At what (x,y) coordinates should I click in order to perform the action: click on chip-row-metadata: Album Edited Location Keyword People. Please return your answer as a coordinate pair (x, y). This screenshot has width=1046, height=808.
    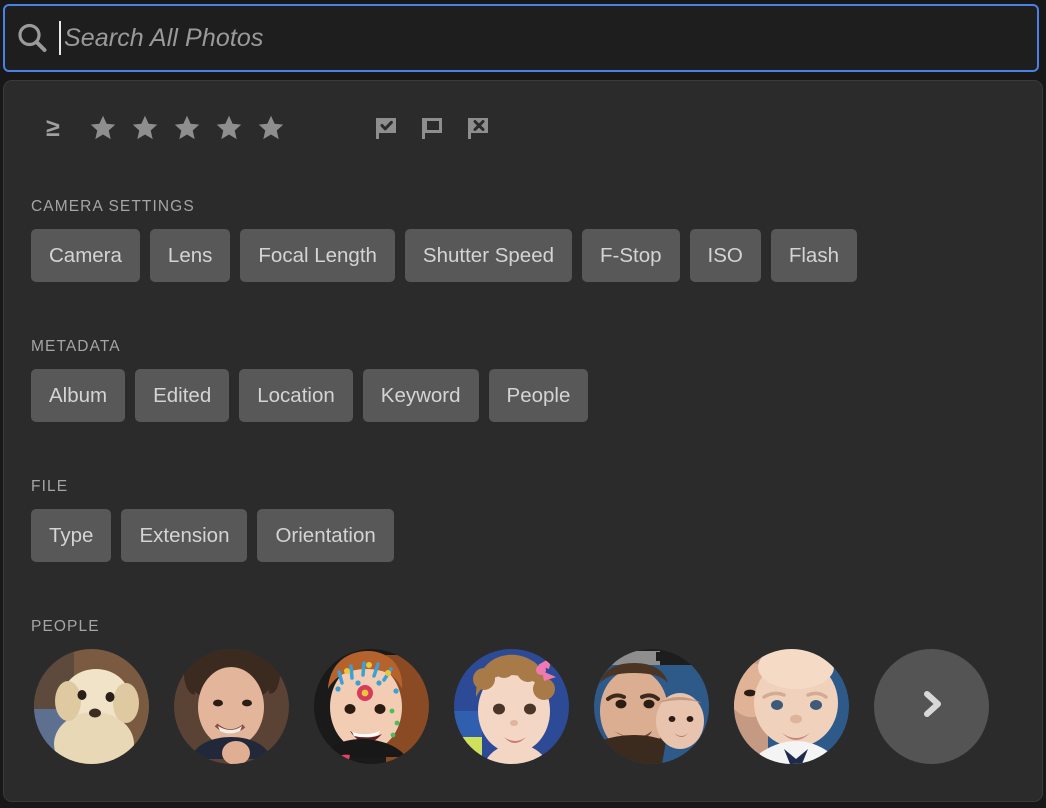
    Looking at the image, I should click on (536, 395).